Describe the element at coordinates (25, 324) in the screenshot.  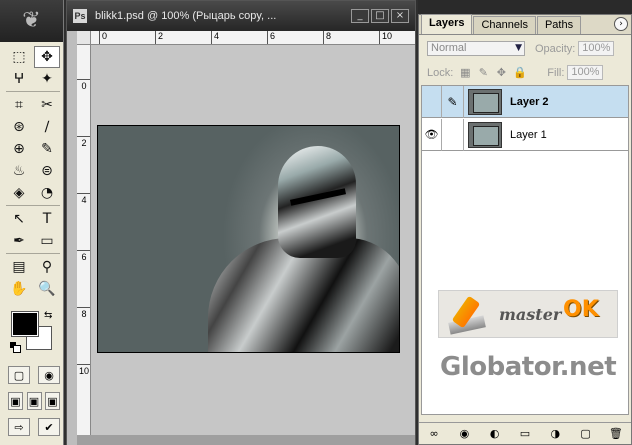
I see `foreground-color-swatch` at that location.